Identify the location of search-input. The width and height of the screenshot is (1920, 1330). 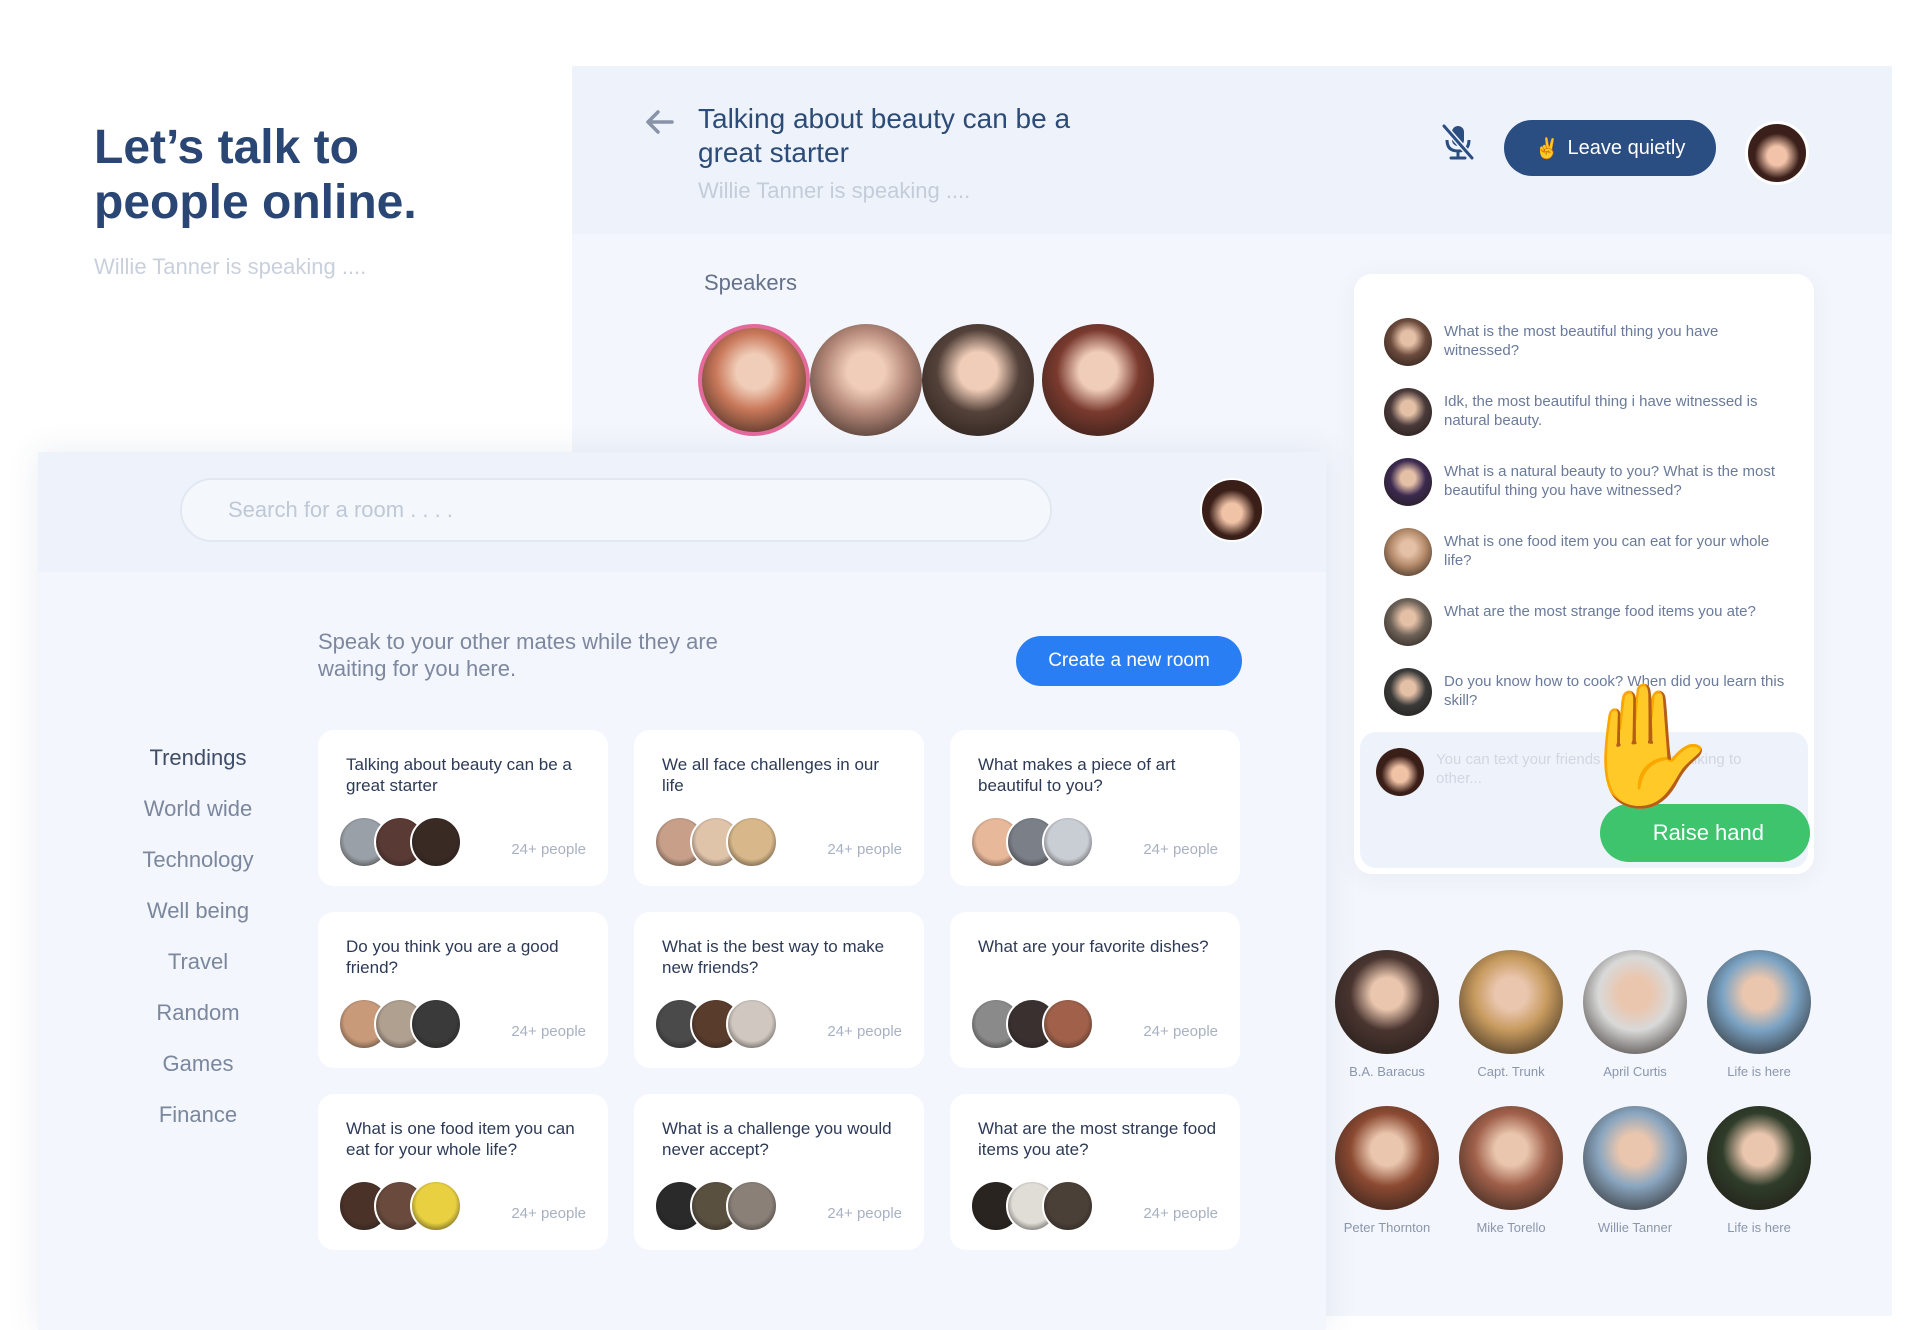
(616, 510).